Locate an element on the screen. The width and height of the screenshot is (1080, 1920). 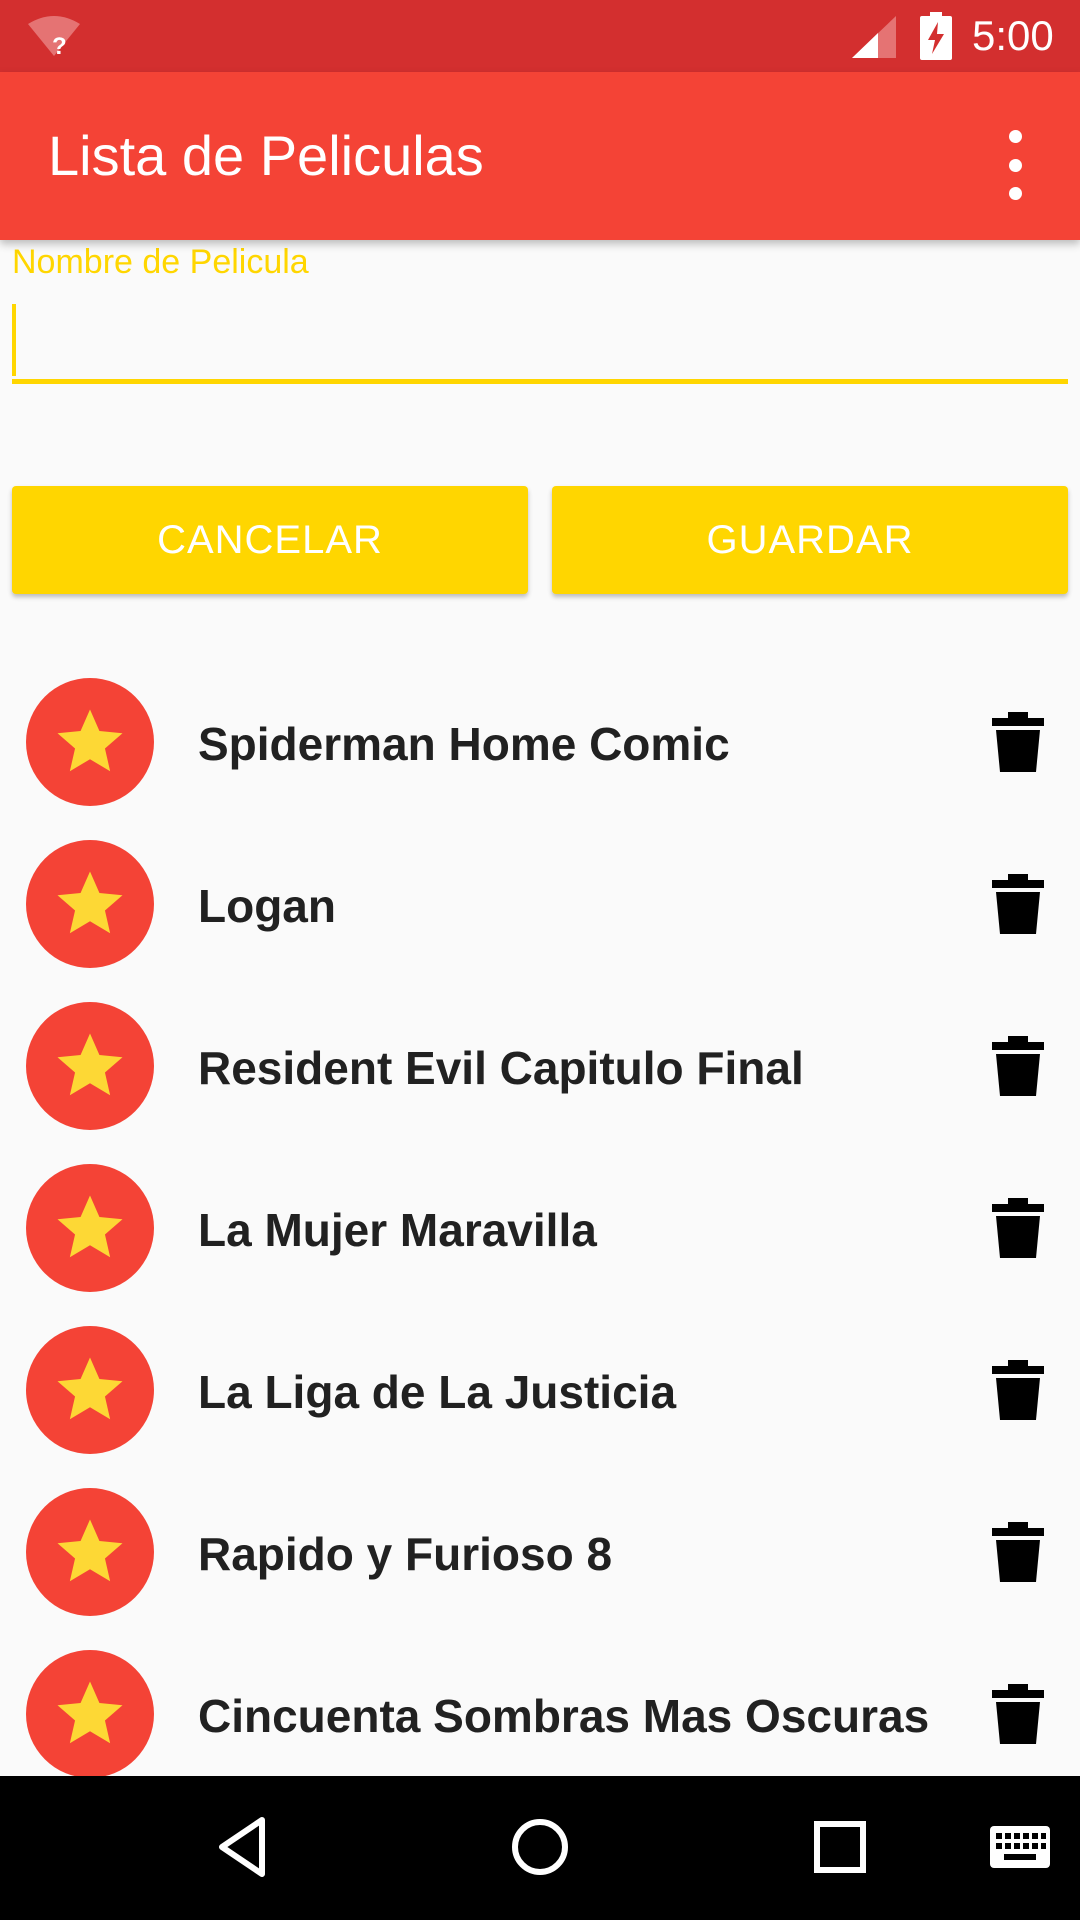
keyboard-icon is located at coordinates (1020, 1847).